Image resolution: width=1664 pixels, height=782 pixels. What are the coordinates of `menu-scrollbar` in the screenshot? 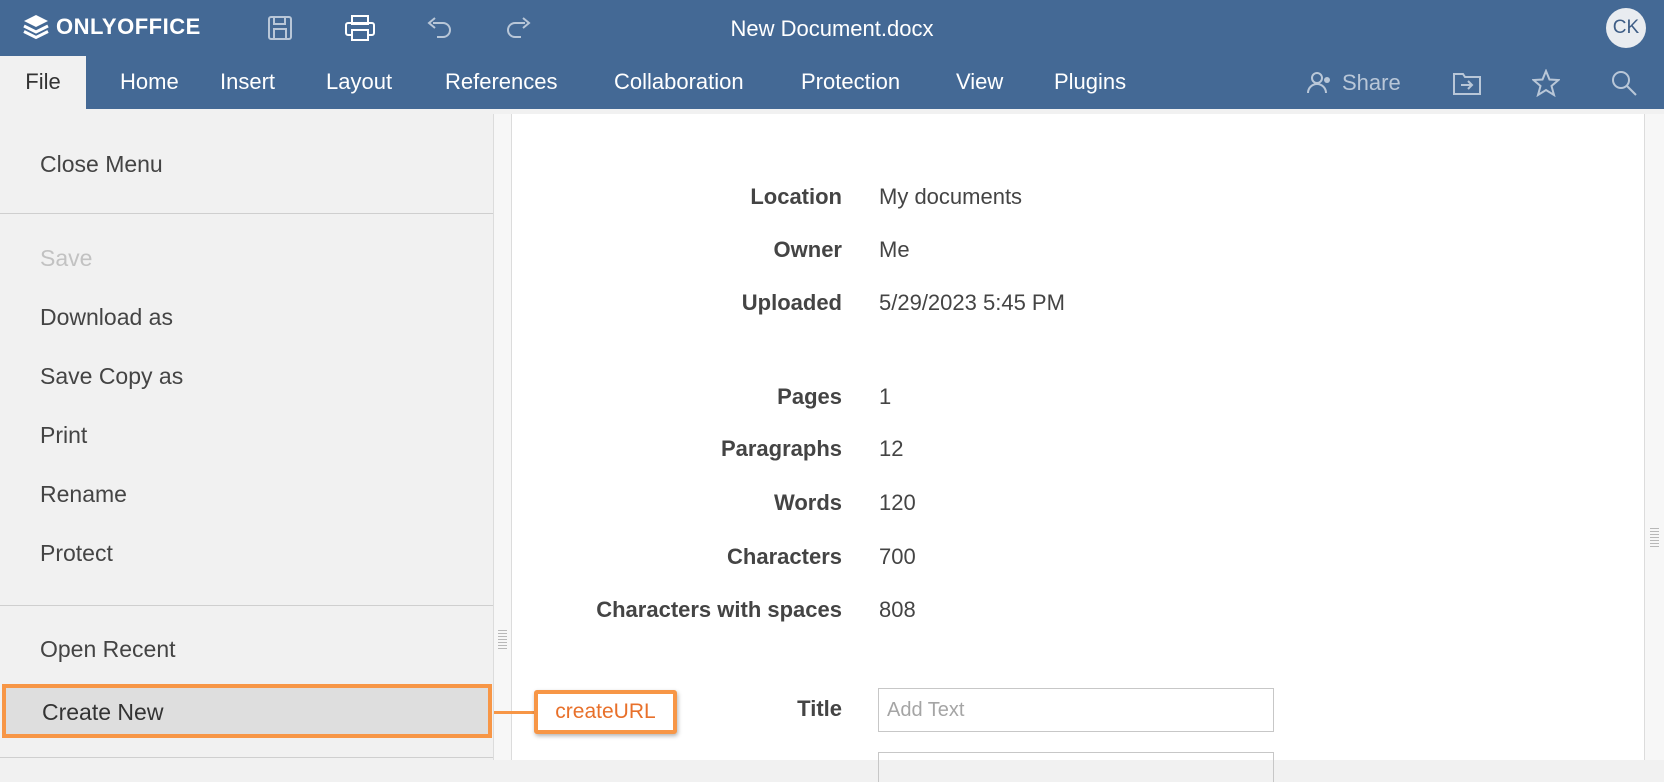 It's located at (502, 437).